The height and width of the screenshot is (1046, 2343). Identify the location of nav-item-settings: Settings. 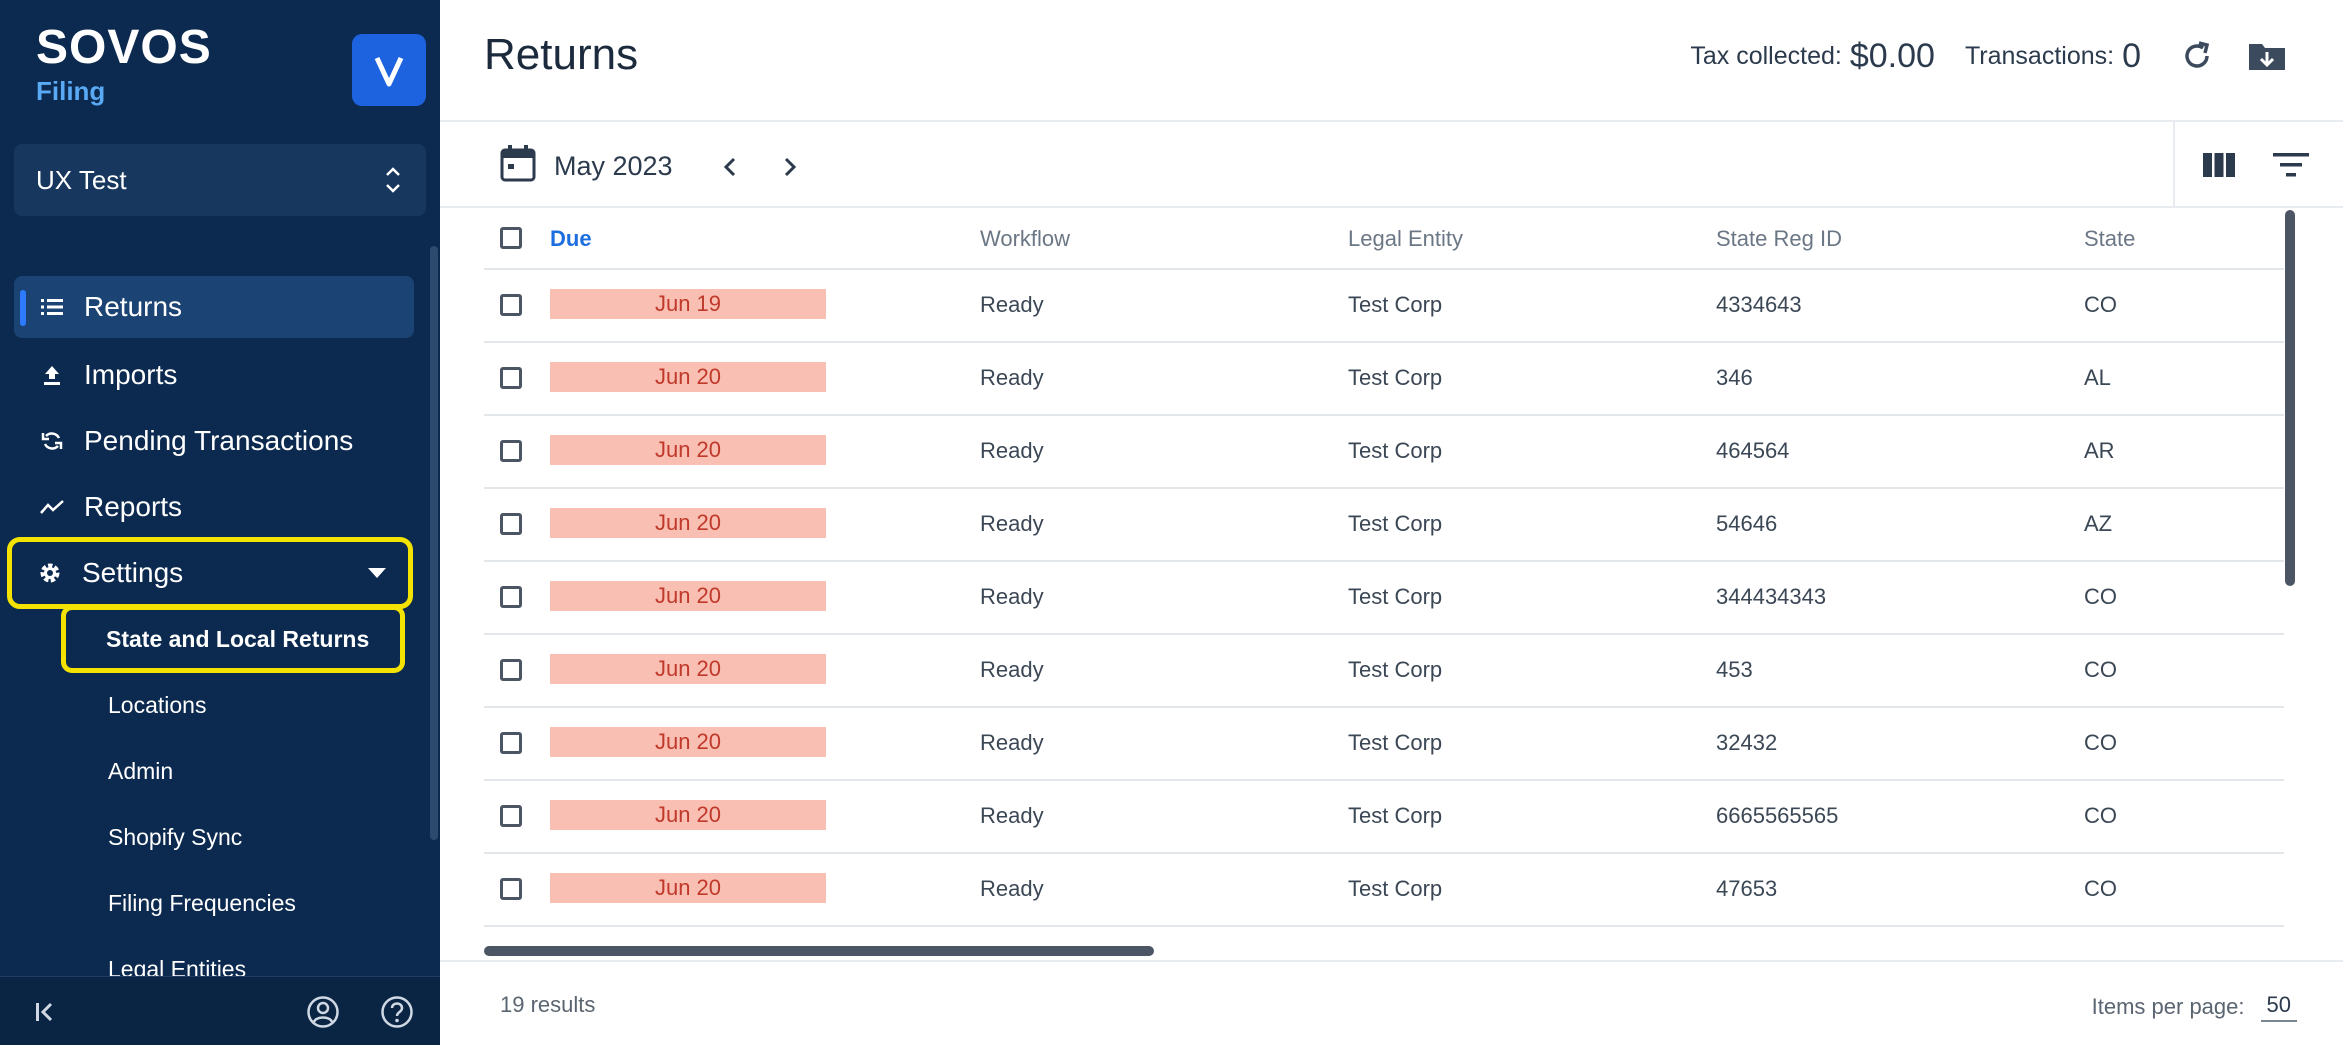
(210, 573).